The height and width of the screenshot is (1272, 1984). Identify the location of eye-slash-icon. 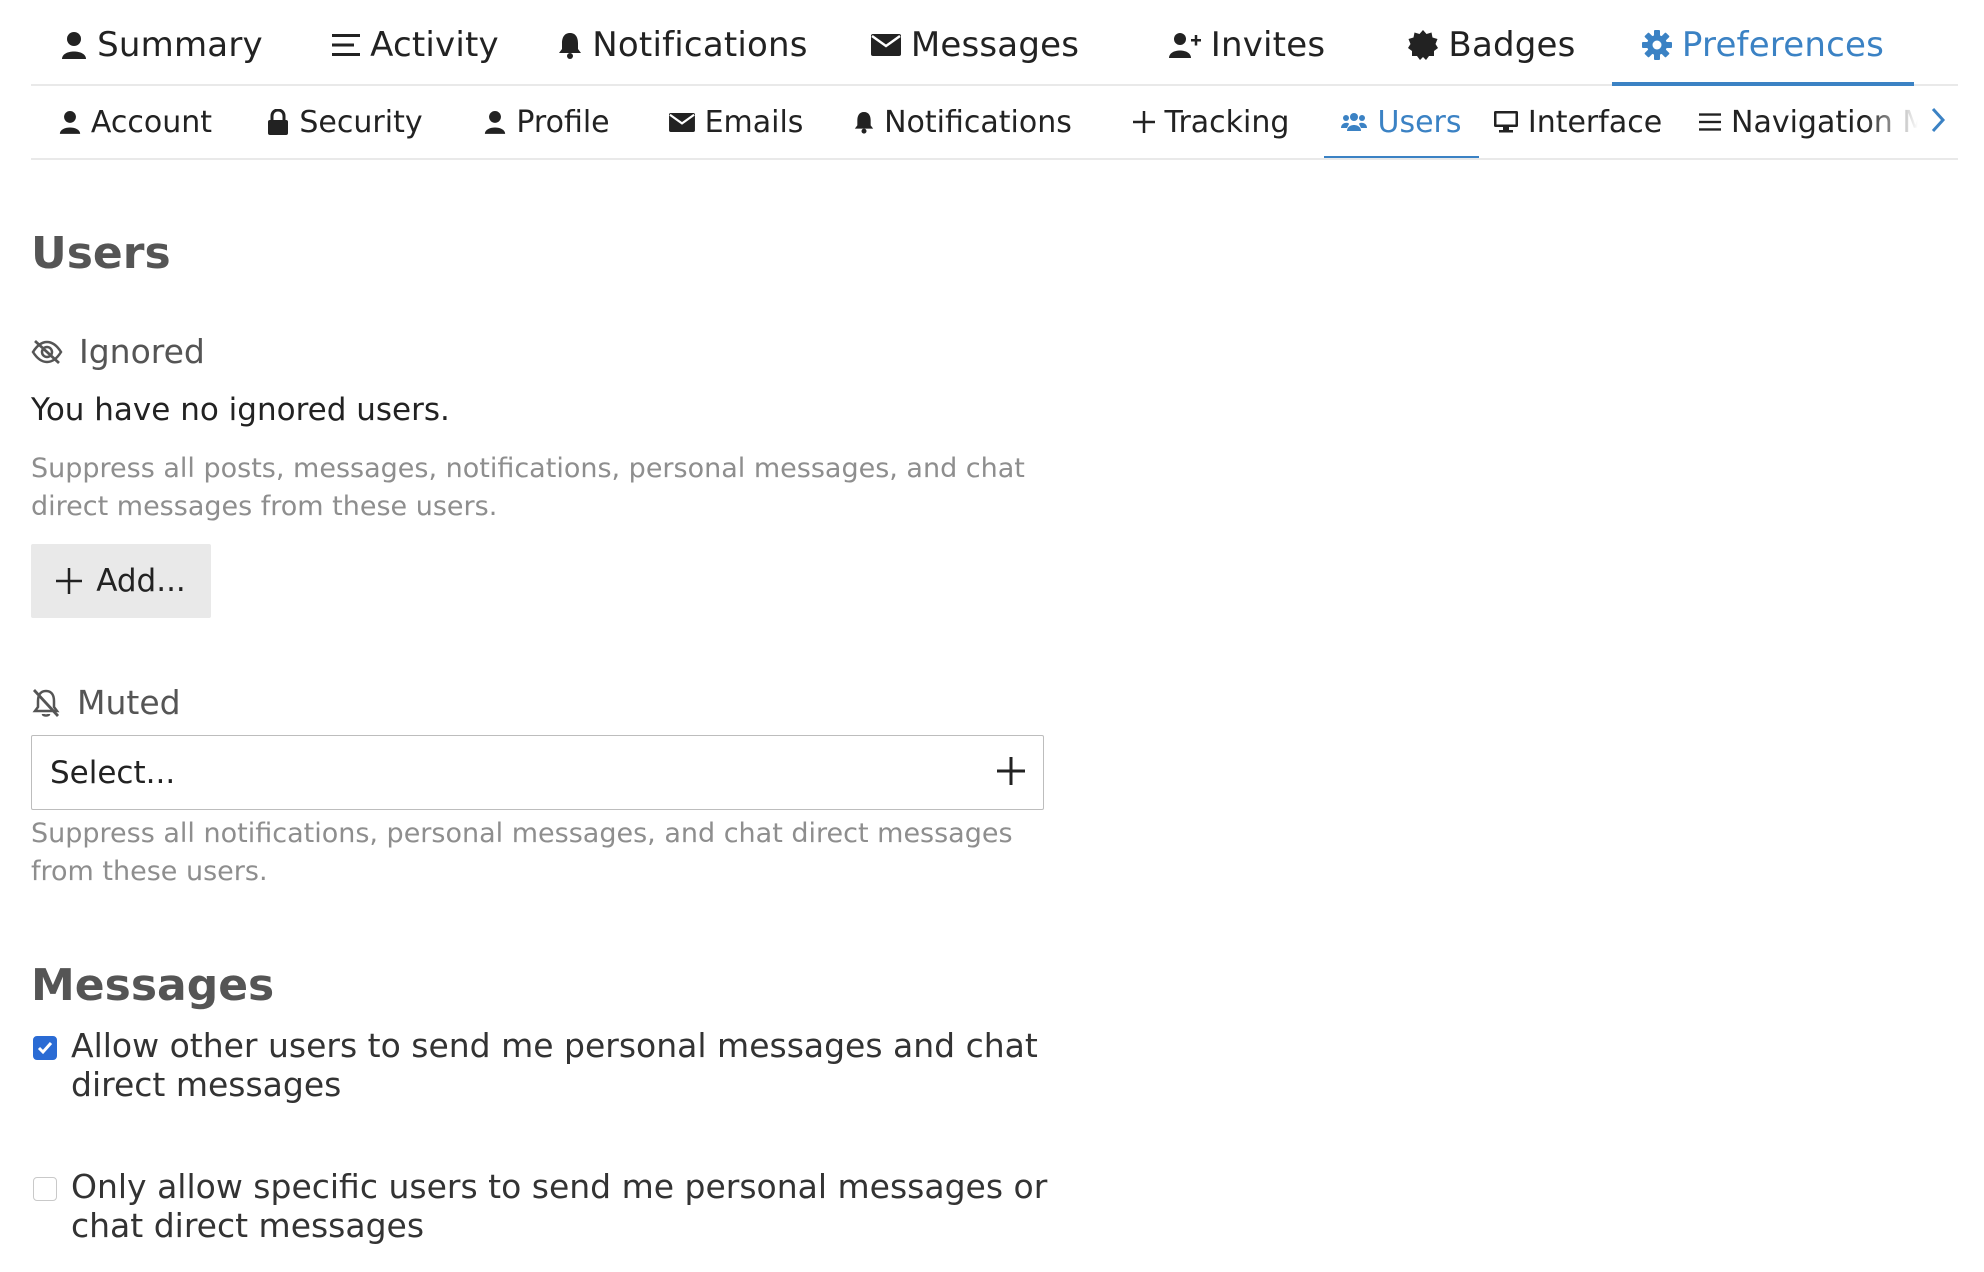
(47, 352).